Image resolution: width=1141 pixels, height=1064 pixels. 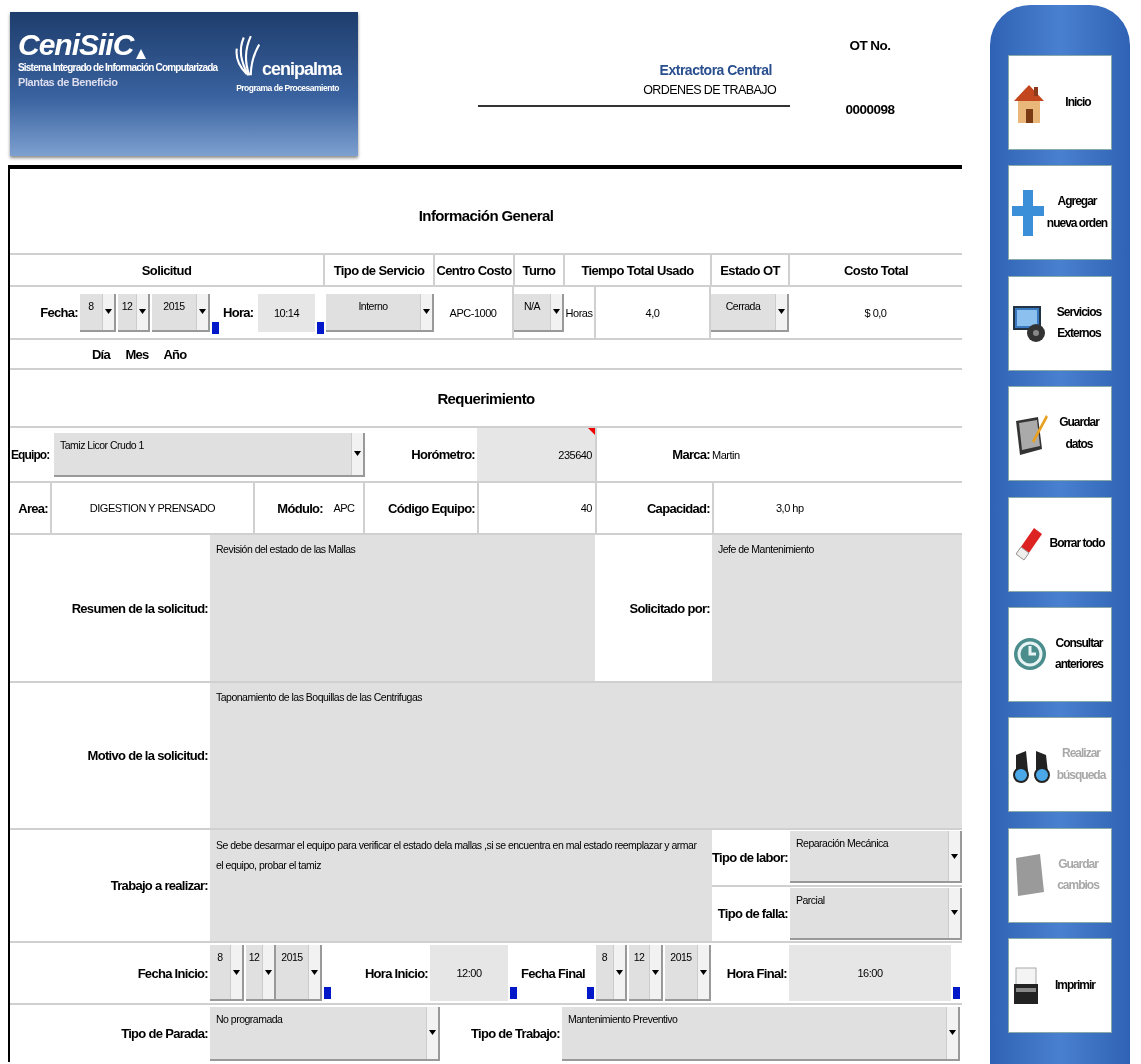 I want to click on field-label: Hora:, so click(x=238, y=312).